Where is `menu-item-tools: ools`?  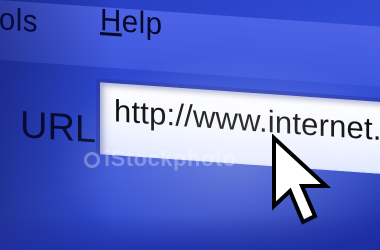
menu-item-tools: ools is located at coordinates (19, 20).